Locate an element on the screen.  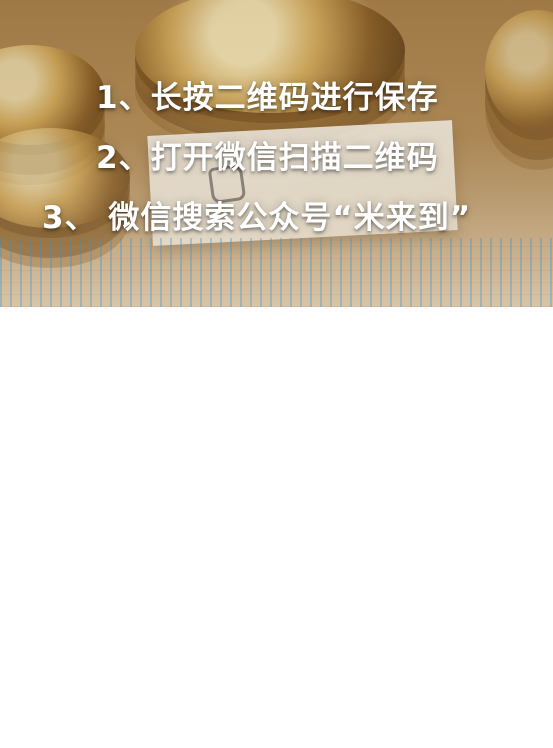
instruction-step-2: 2、打开微信扫描二维码 is located at coordinates (267, 158).